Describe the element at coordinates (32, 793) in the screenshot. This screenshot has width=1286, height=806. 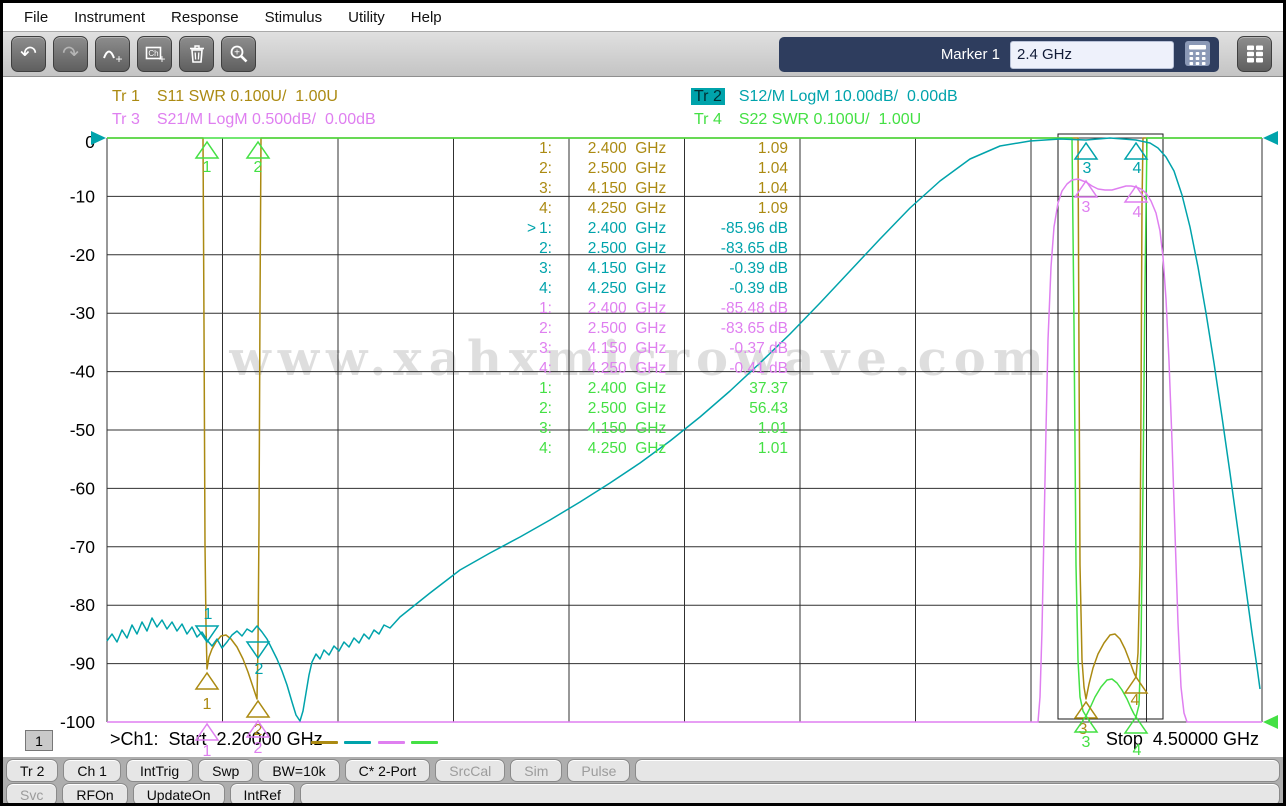
I see `softkey-svc: Svc` at that location.